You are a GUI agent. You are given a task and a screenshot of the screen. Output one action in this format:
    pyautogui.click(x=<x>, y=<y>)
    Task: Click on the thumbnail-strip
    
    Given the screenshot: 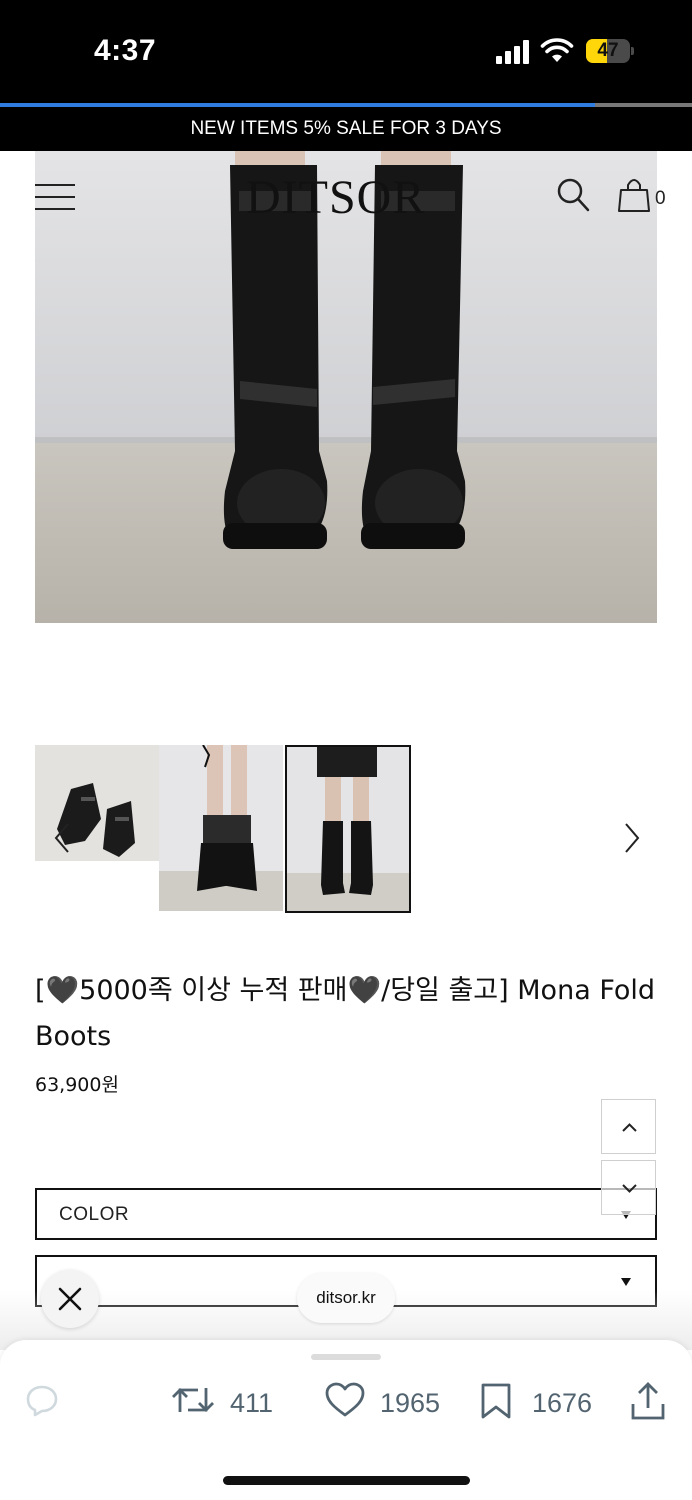 What is the action you would take?
    pyautogui.click(x=346, y=829)
    